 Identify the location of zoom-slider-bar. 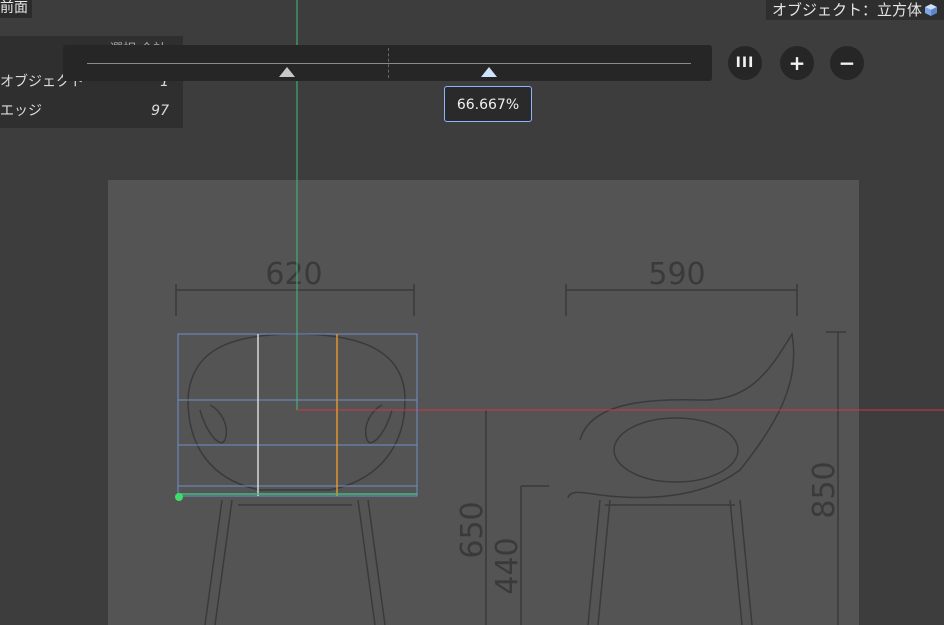
(387, 63).